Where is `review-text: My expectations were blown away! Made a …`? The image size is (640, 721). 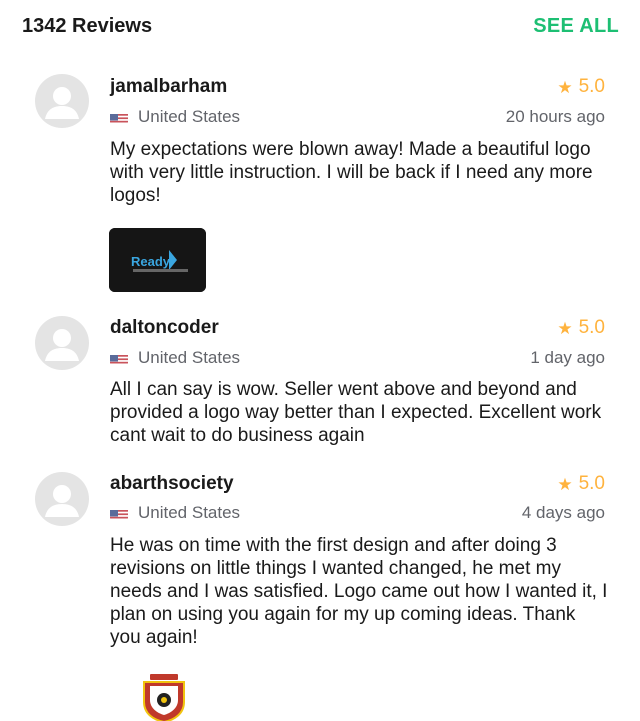 review-text: My expectations were blown away! Made a … is located at coordinates (351, 172).